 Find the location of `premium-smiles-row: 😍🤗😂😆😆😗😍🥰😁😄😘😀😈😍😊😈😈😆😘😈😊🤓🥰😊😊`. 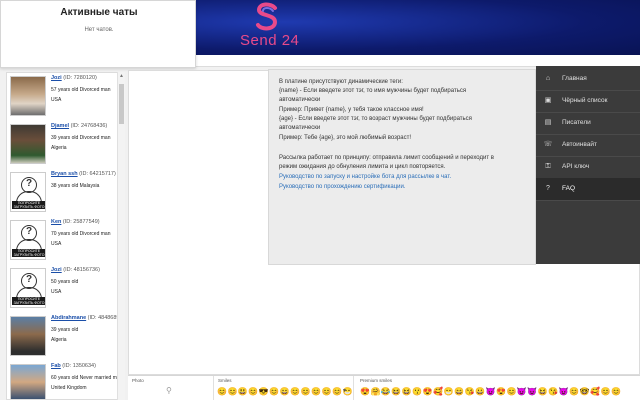

premium-smiles-row: 😍🤗😂😆😆😗😍🥰😁😄😘😀😈😍😊😈😈😆😘😈😊🤓🥰😊😊 is located at coordinates (491, 391).